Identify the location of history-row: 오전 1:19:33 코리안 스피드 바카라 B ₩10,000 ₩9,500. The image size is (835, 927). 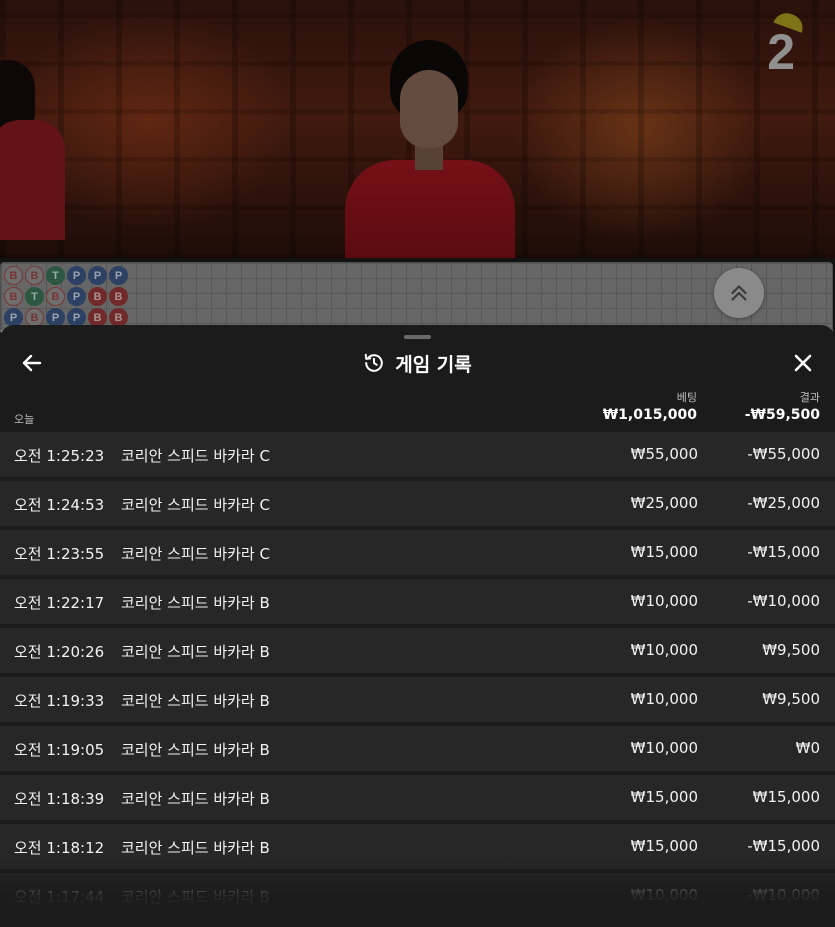
(417, 699).